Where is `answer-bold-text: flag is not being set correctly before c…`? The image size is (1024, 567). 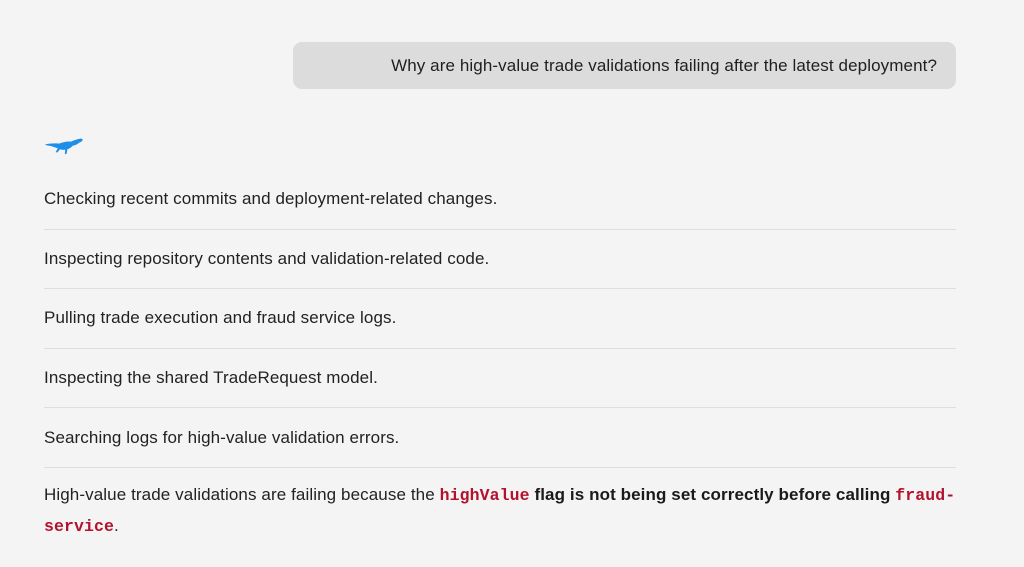 answer-bold-text: flag is not being set correctly before c… is located at coordinates (712, 494).